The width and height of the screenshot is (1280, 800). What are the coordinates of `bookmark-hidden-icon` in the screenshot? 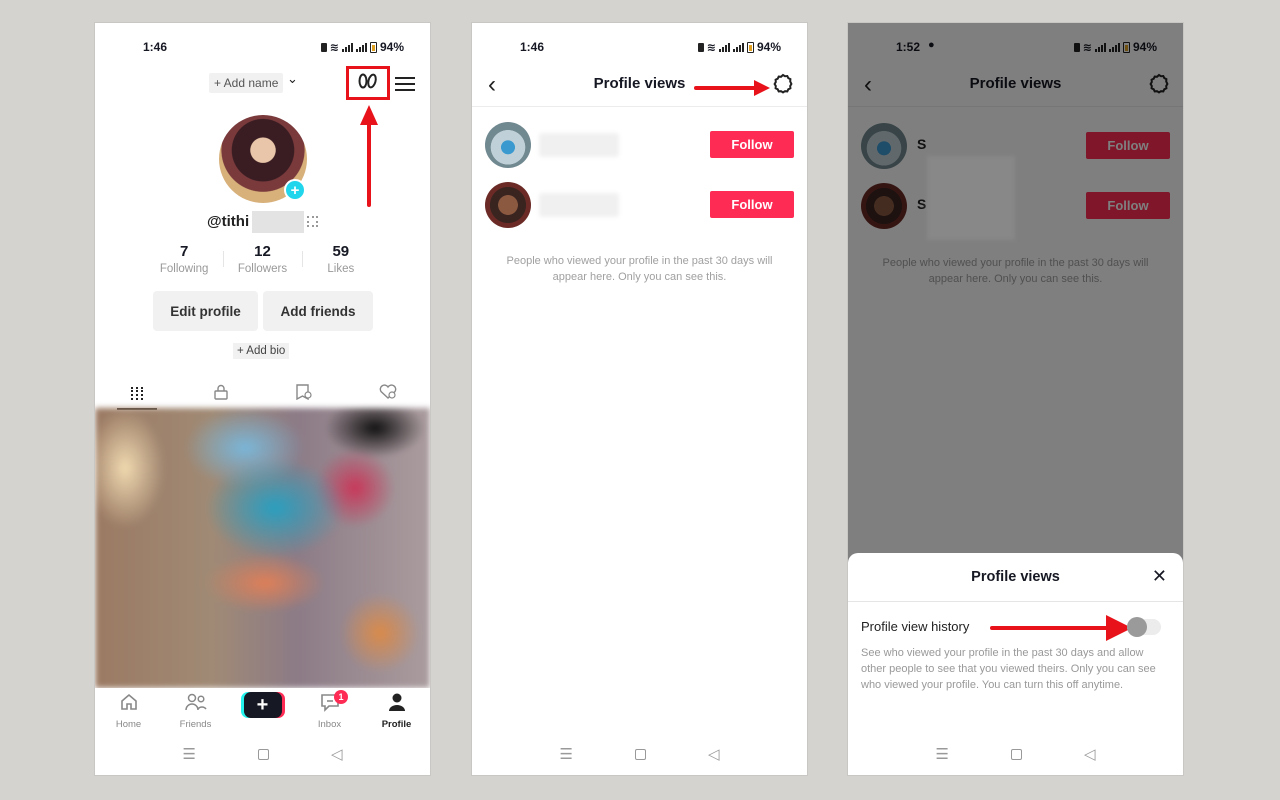 It's located at (304, 393).